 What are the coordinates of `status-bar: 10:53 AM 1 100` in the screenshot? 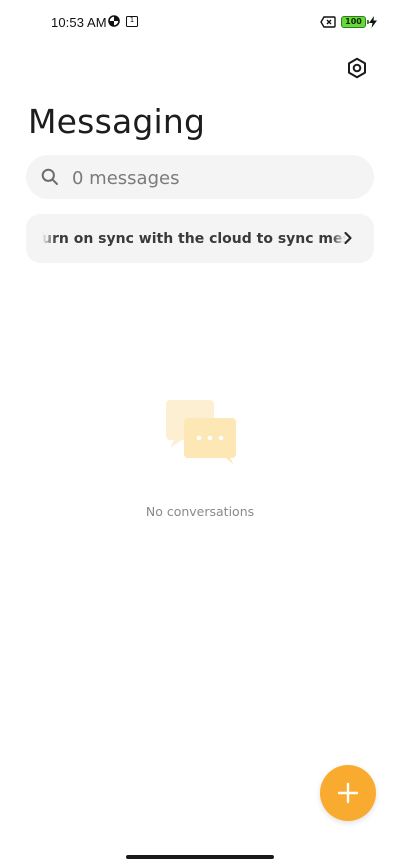 It's located at (200, 22).